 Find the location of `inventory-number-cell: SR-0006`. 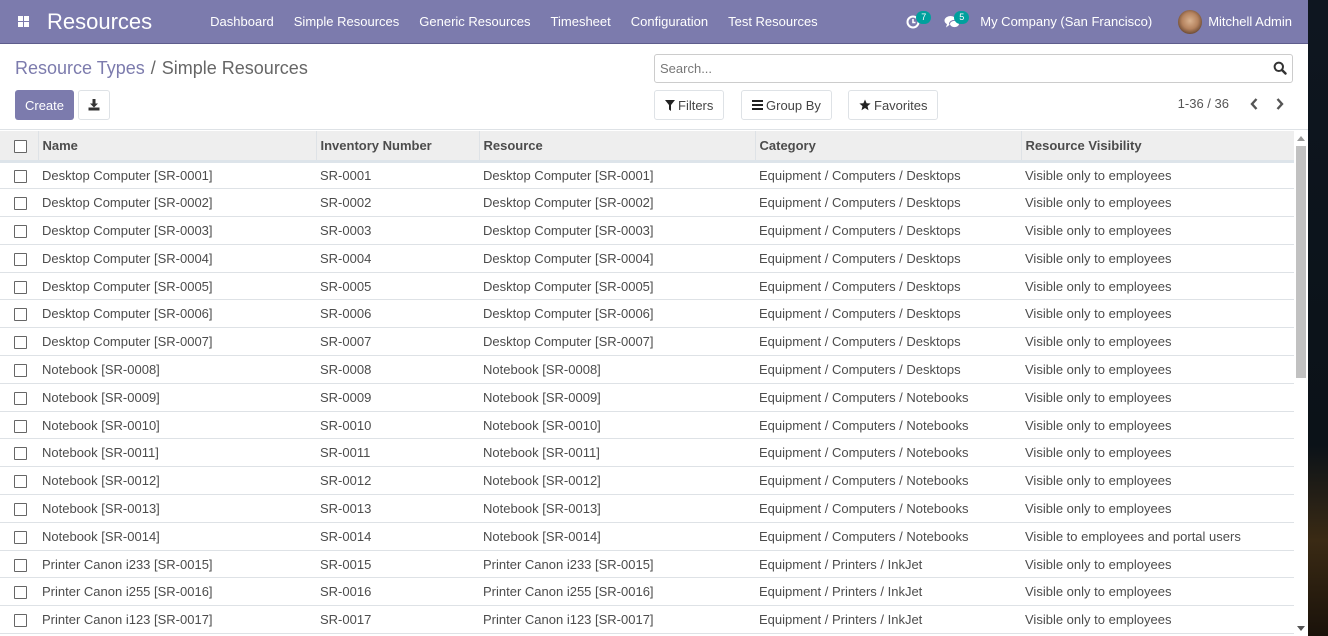

inventory-number-cell: SR-0006 is located at coordinates (397, 314).